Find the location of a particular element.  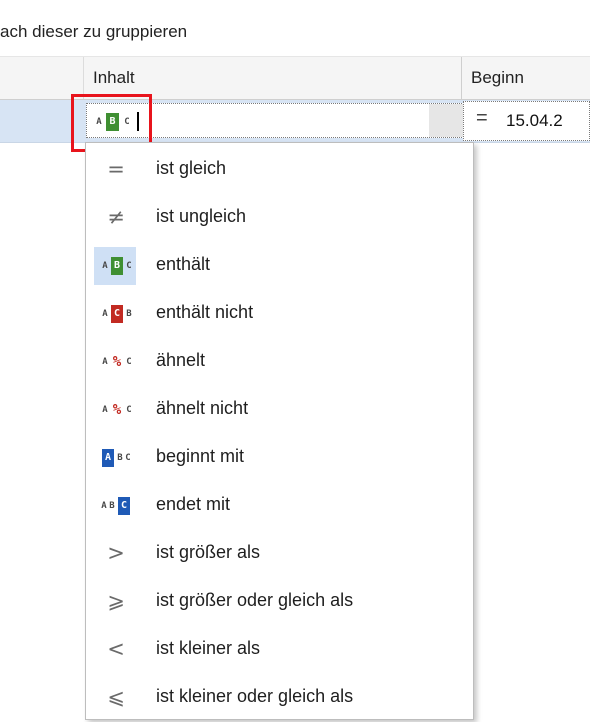

menu-item-aehnelt-nicht: A % C ähnelt nicht is located at coordinates (279, 410).